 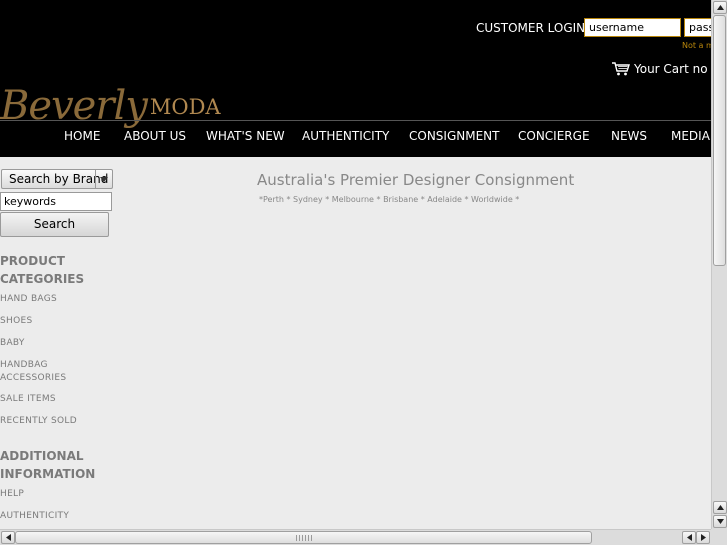 I want to click on scrollbar-corner, so click(x=719, y=537).